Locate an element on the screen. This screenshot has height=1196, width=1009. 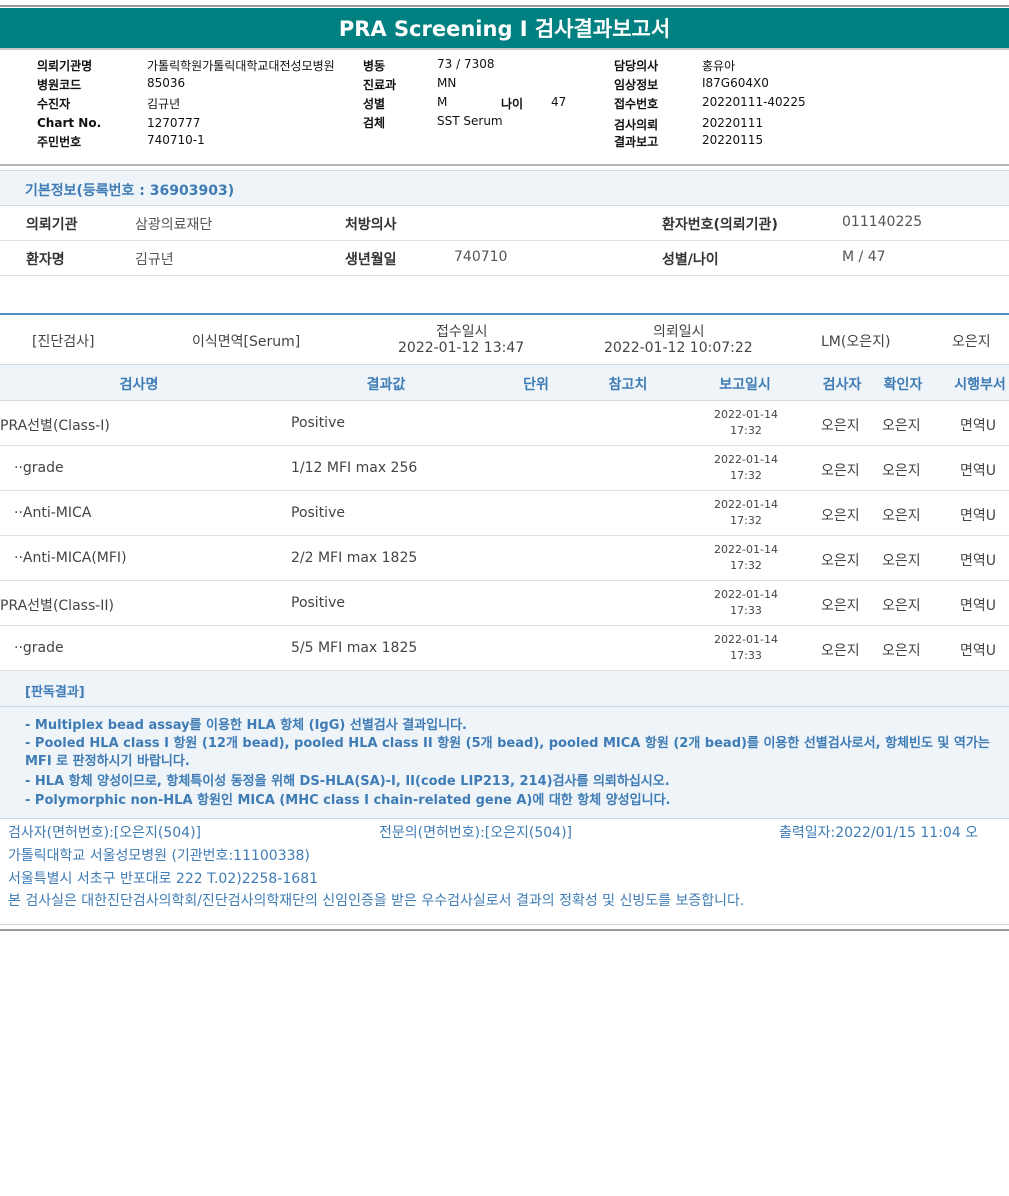
header-label: 의뢰기관명 is located at coordinates (65, 66).